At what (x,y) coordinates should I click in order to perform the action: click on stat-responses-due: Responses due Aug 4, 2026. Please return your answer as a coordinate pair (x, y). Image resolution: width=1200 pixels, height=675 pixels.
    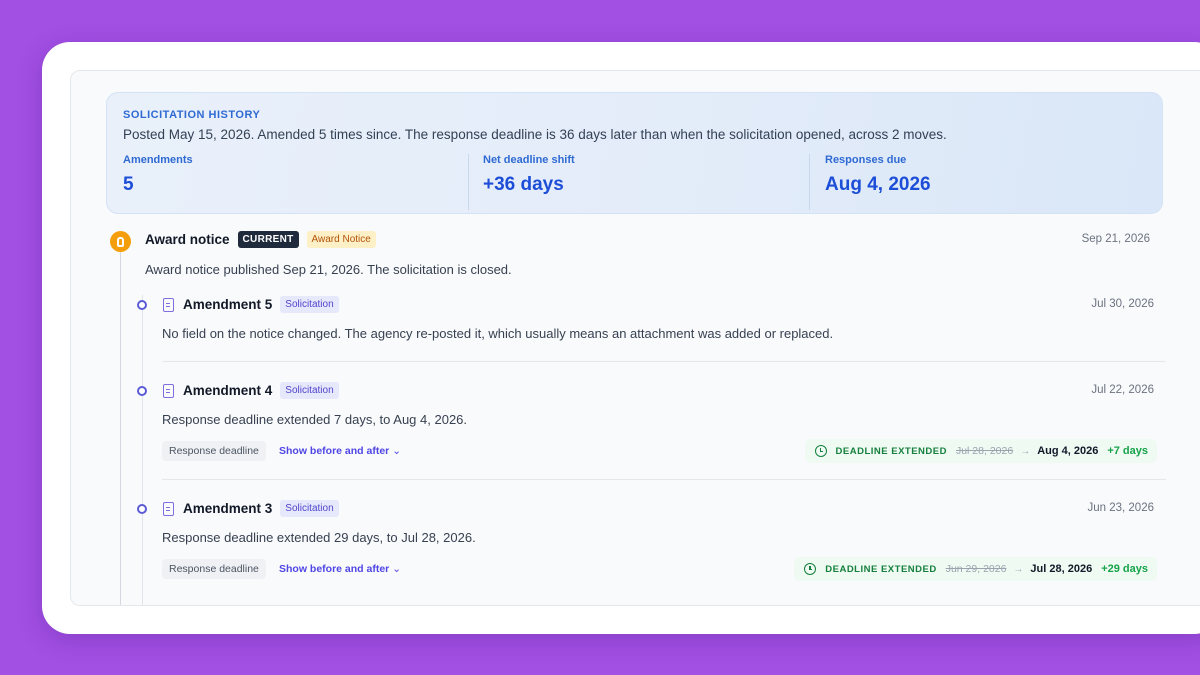
    Looking at the image, I should click on (870, 182).